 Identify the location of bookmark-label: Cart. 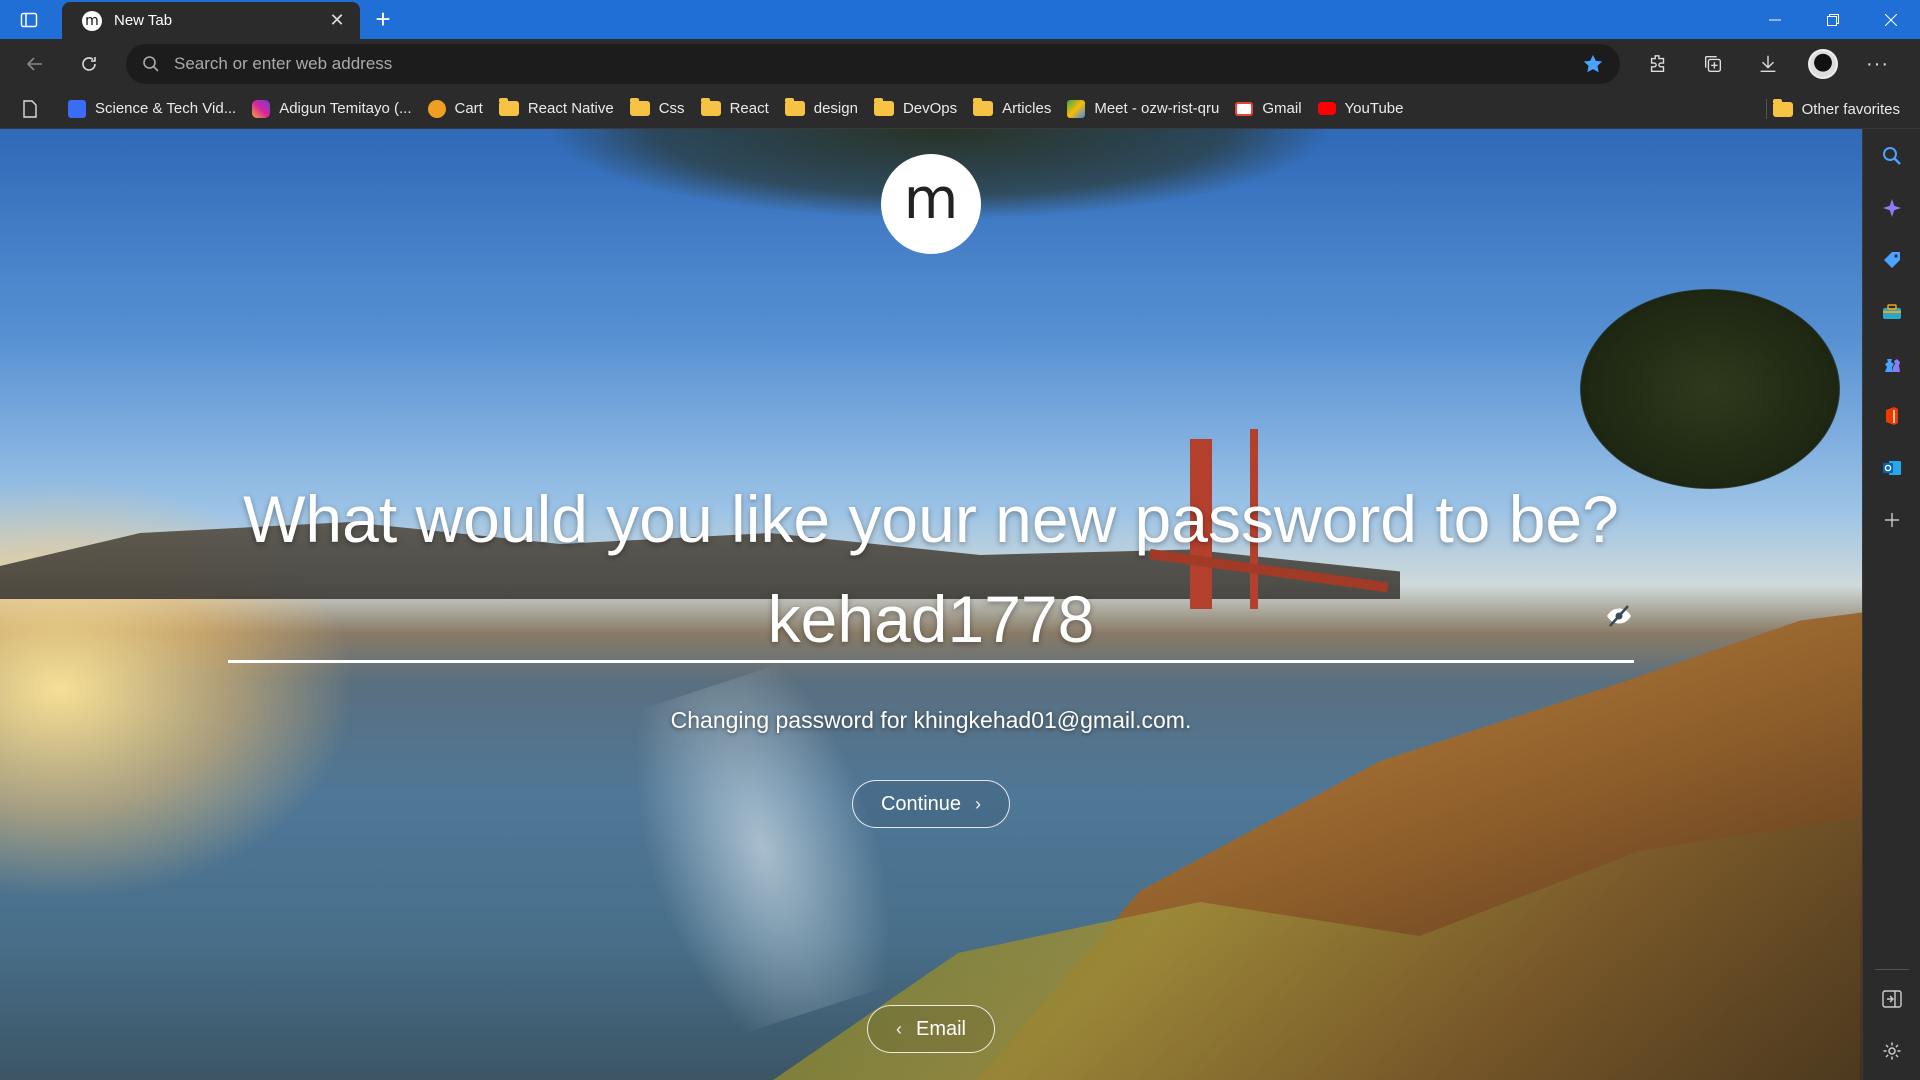
(468, 108).